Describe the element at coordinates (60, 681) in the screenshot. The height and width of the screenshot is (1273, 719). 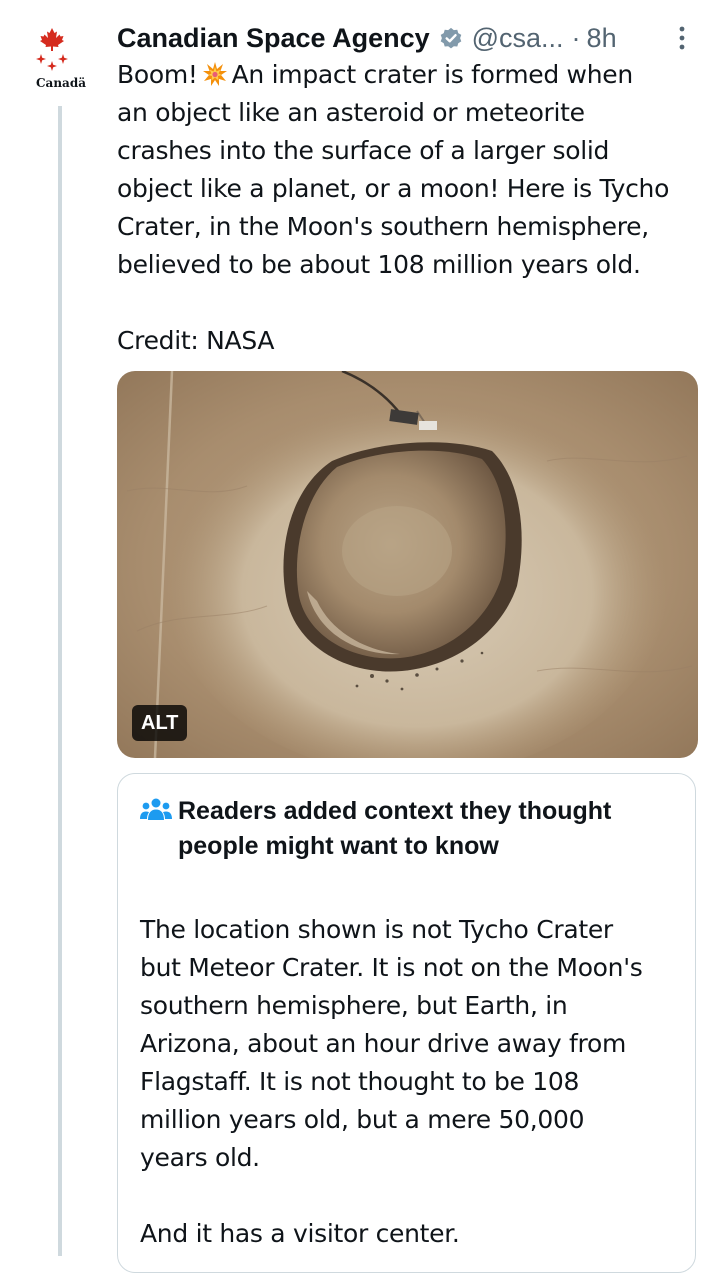
I see `thread-connector-line` at that location.